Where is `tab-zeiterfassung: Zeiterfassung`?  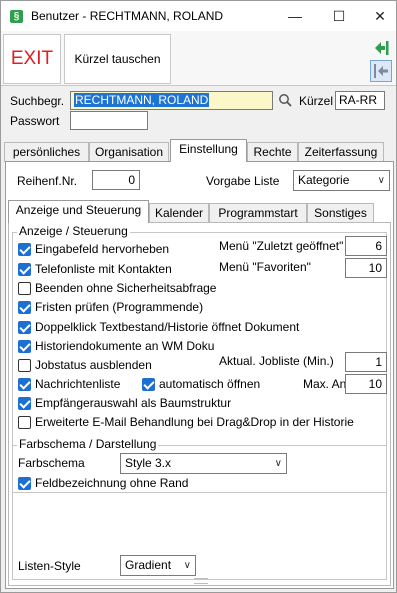 tab-zeiterfassung: Zeiterfassung is located at coordinates (341, 152).